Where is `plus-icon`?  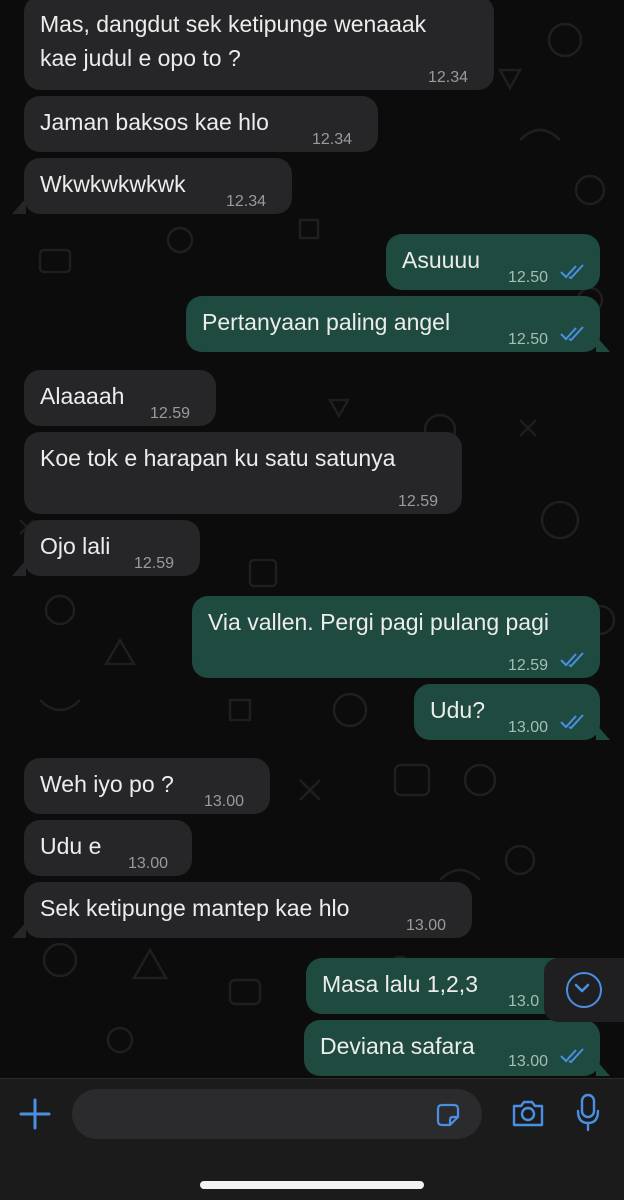
plus-icon is located at coordinates (35, 1114).